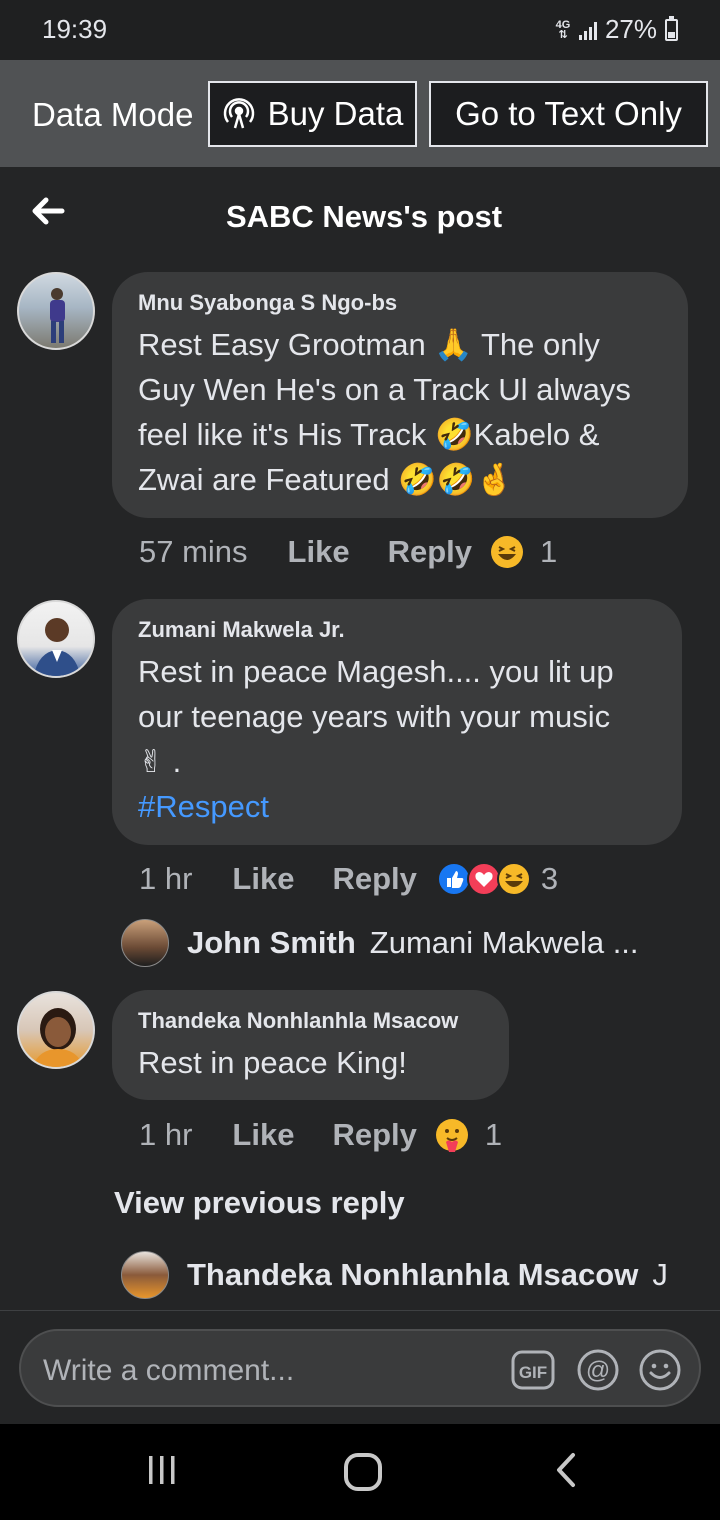  Describe the element at coordinates (660, 1370) in the screenshot. I see `emoji-icon` at that location.